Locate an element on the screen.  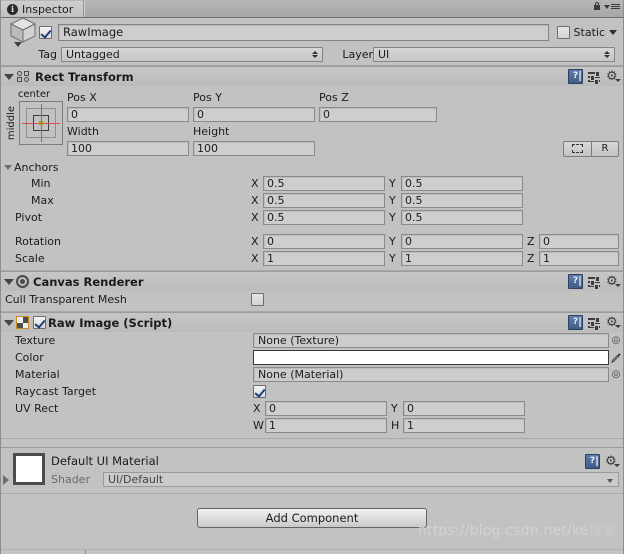
raw-image-foldout-icon is located at coordinates (9, 322).